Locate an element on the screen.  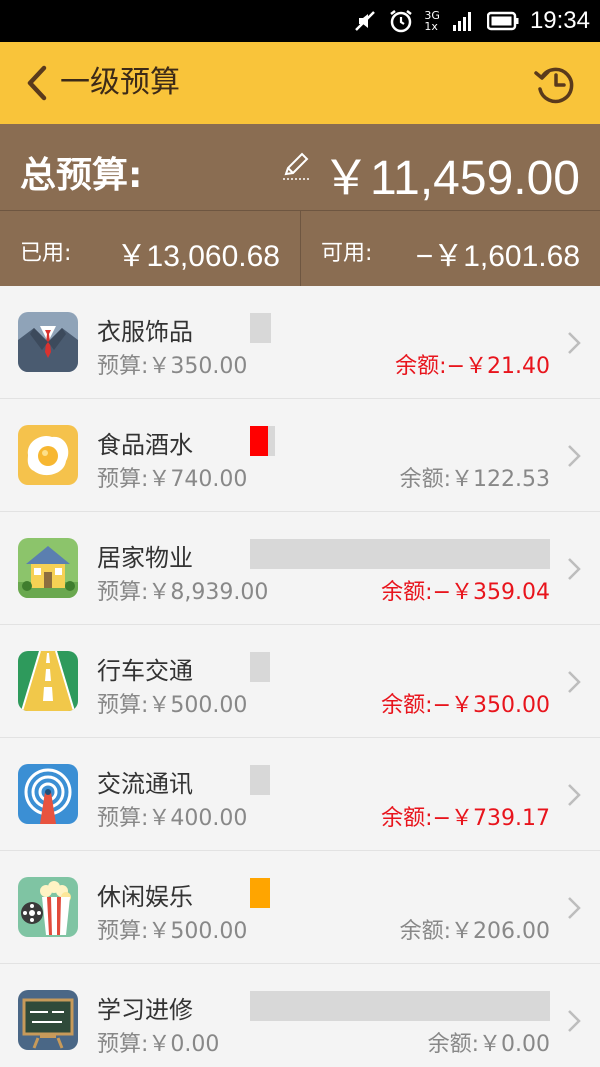
battery-icon is located at coordinates (503, 21).